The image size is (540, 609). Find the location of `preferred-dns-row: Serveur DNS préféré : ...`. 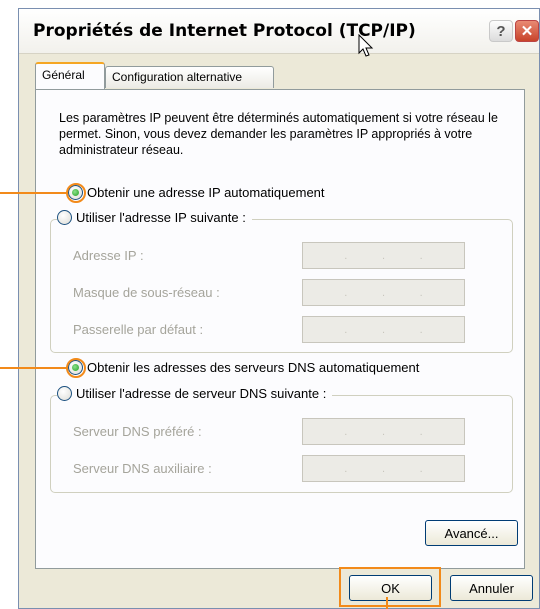

preferred-dns-row: Serveur DNS préféré : ... is located at coordinates (283, 431).